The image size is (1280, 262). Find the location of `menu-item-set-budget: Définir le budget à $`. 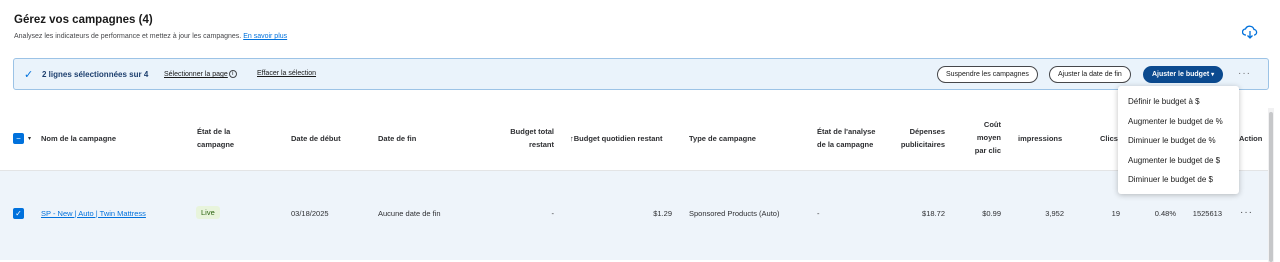

menu-item-set-budget: Définir le budget à $ is located at coordinates (1178, 102).